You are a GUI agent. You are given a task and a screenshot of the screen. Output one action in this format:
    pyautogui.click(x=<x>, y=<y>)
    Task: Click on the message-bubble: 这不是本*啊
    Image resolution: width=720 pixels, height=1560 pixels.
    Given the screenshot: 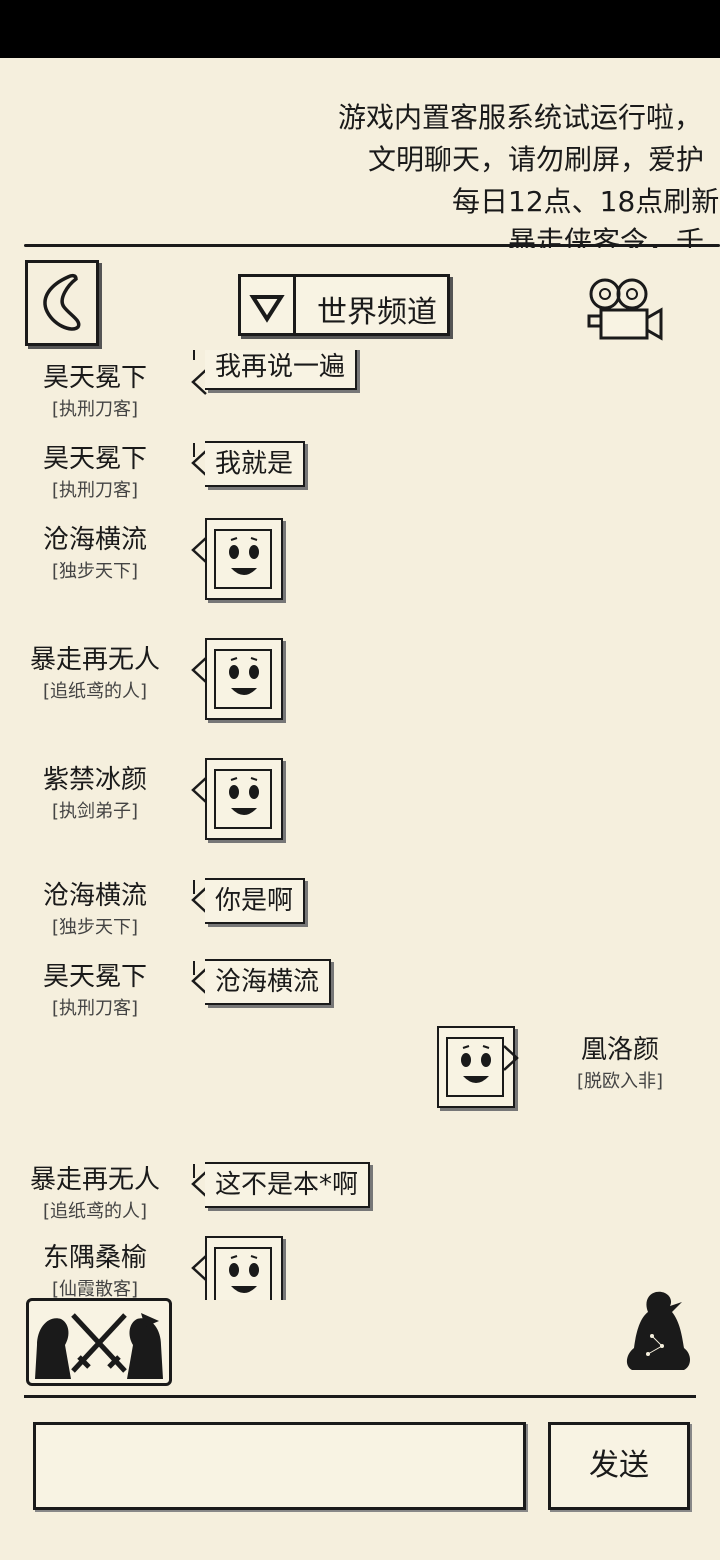 What is the action you would take?
    pyautogui.click(x=281, y=1185)
    